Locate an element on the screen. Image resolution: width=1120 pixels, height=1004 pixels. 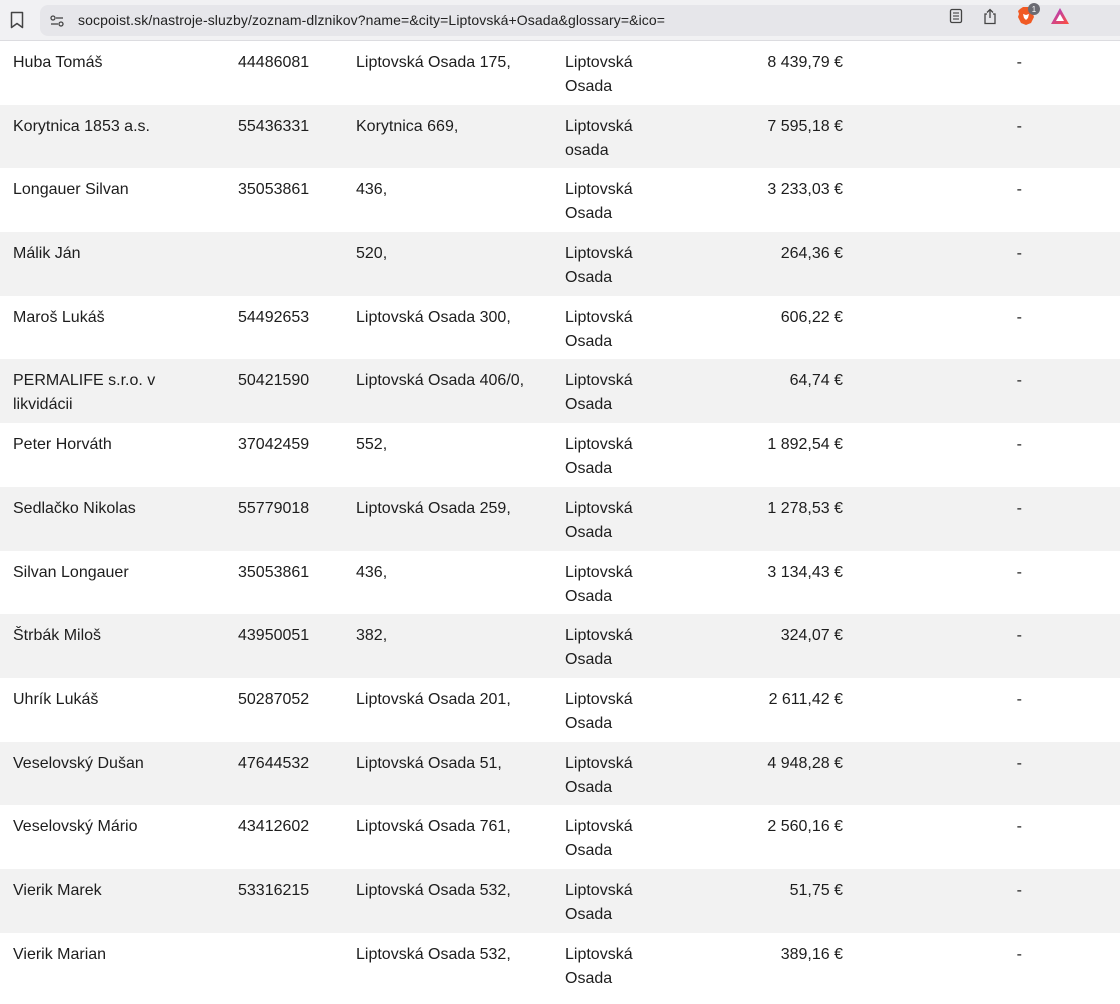
debtor-name: Uhrík Lukáš is located at coordinates (56, 699).